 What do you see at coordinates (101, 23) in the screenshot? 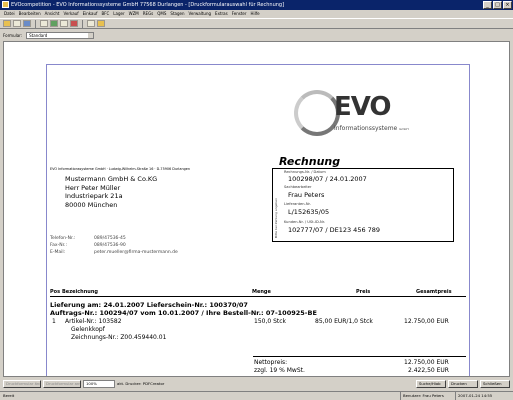
I see `help-icon` at bounding box center [101, 23].